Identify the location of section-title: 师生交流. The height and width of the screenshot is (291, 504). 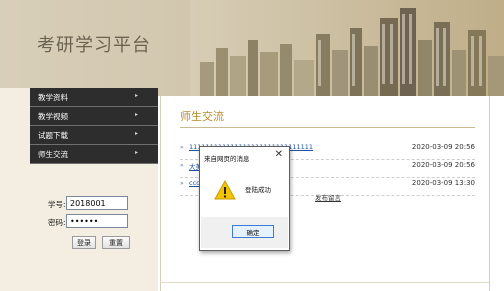
(202, 116).